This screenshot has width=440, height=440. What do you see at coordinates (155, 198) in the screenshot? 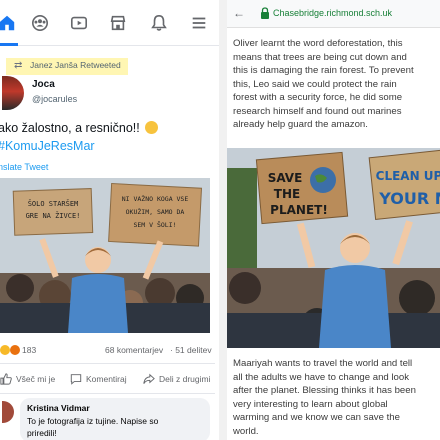
I see `right-sign-line1: NI VAŽNO KOGA VSE` at bounding box center [155, 198].